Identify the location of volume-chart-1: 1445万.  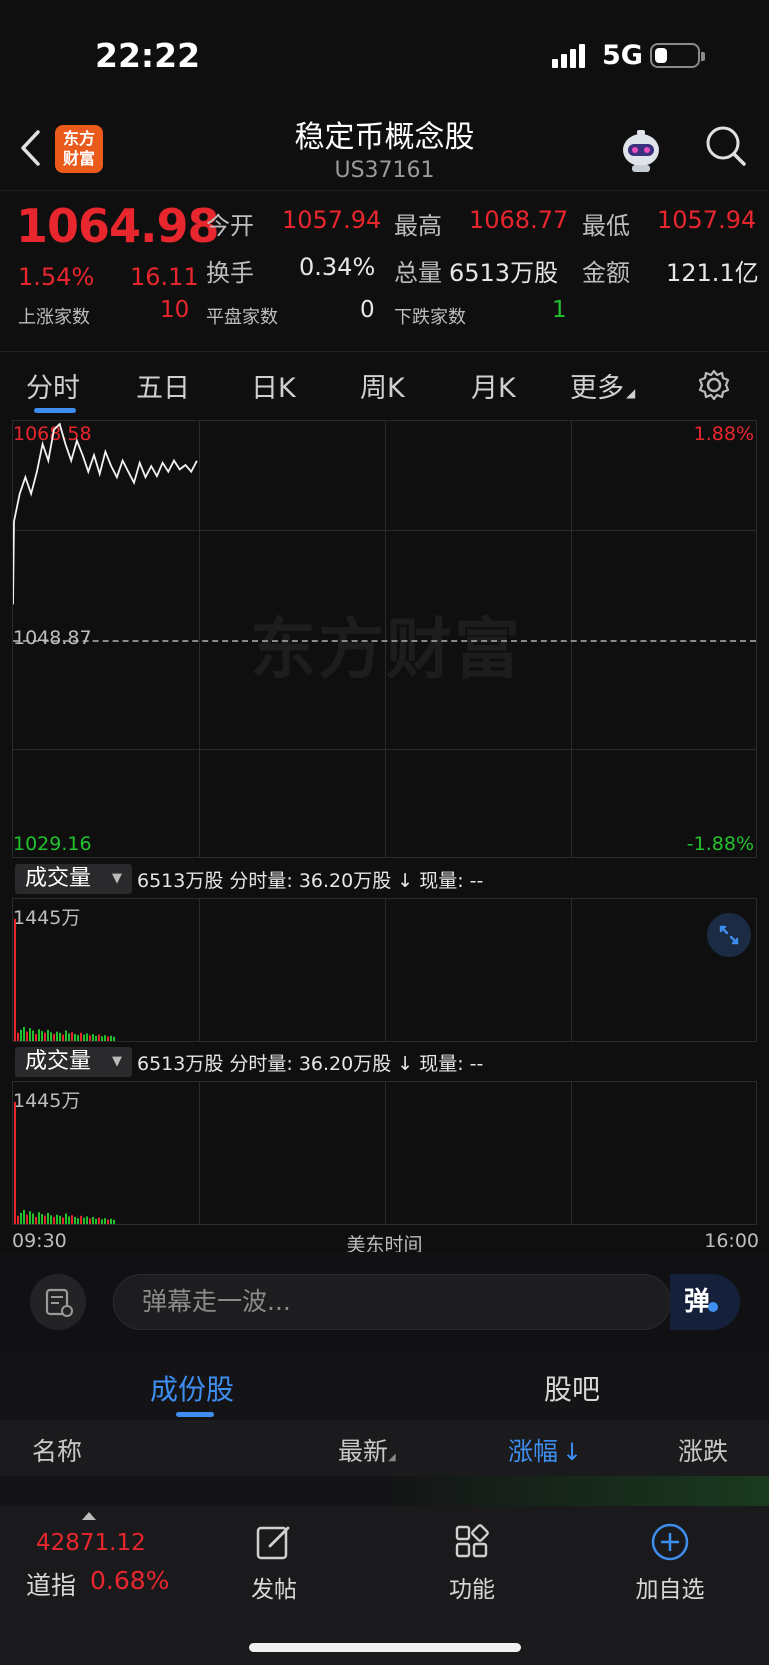
(384, 970).